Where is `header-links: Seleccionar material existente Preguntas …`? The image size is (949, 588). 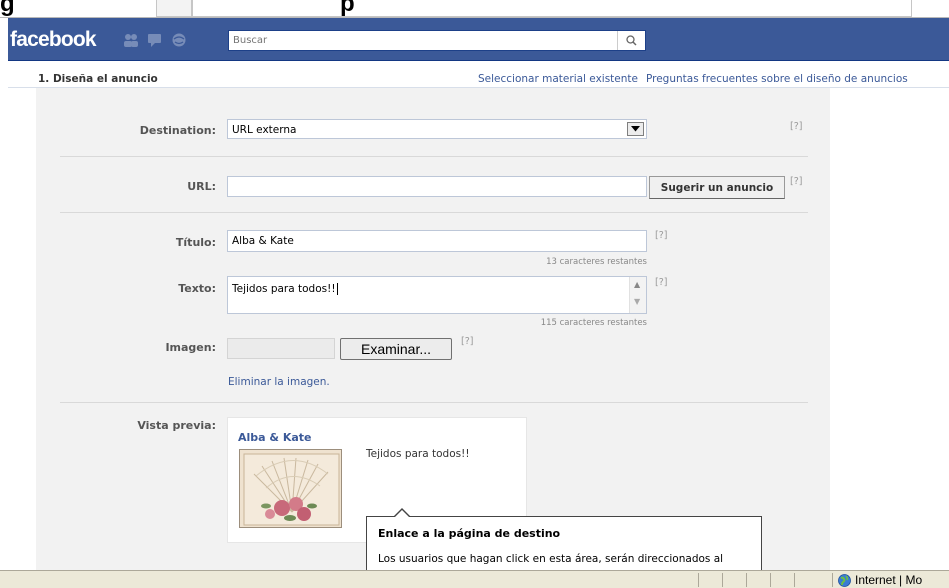 header-links: Seleccionar material existente Preguntas … is located at coordinates (693, 79).